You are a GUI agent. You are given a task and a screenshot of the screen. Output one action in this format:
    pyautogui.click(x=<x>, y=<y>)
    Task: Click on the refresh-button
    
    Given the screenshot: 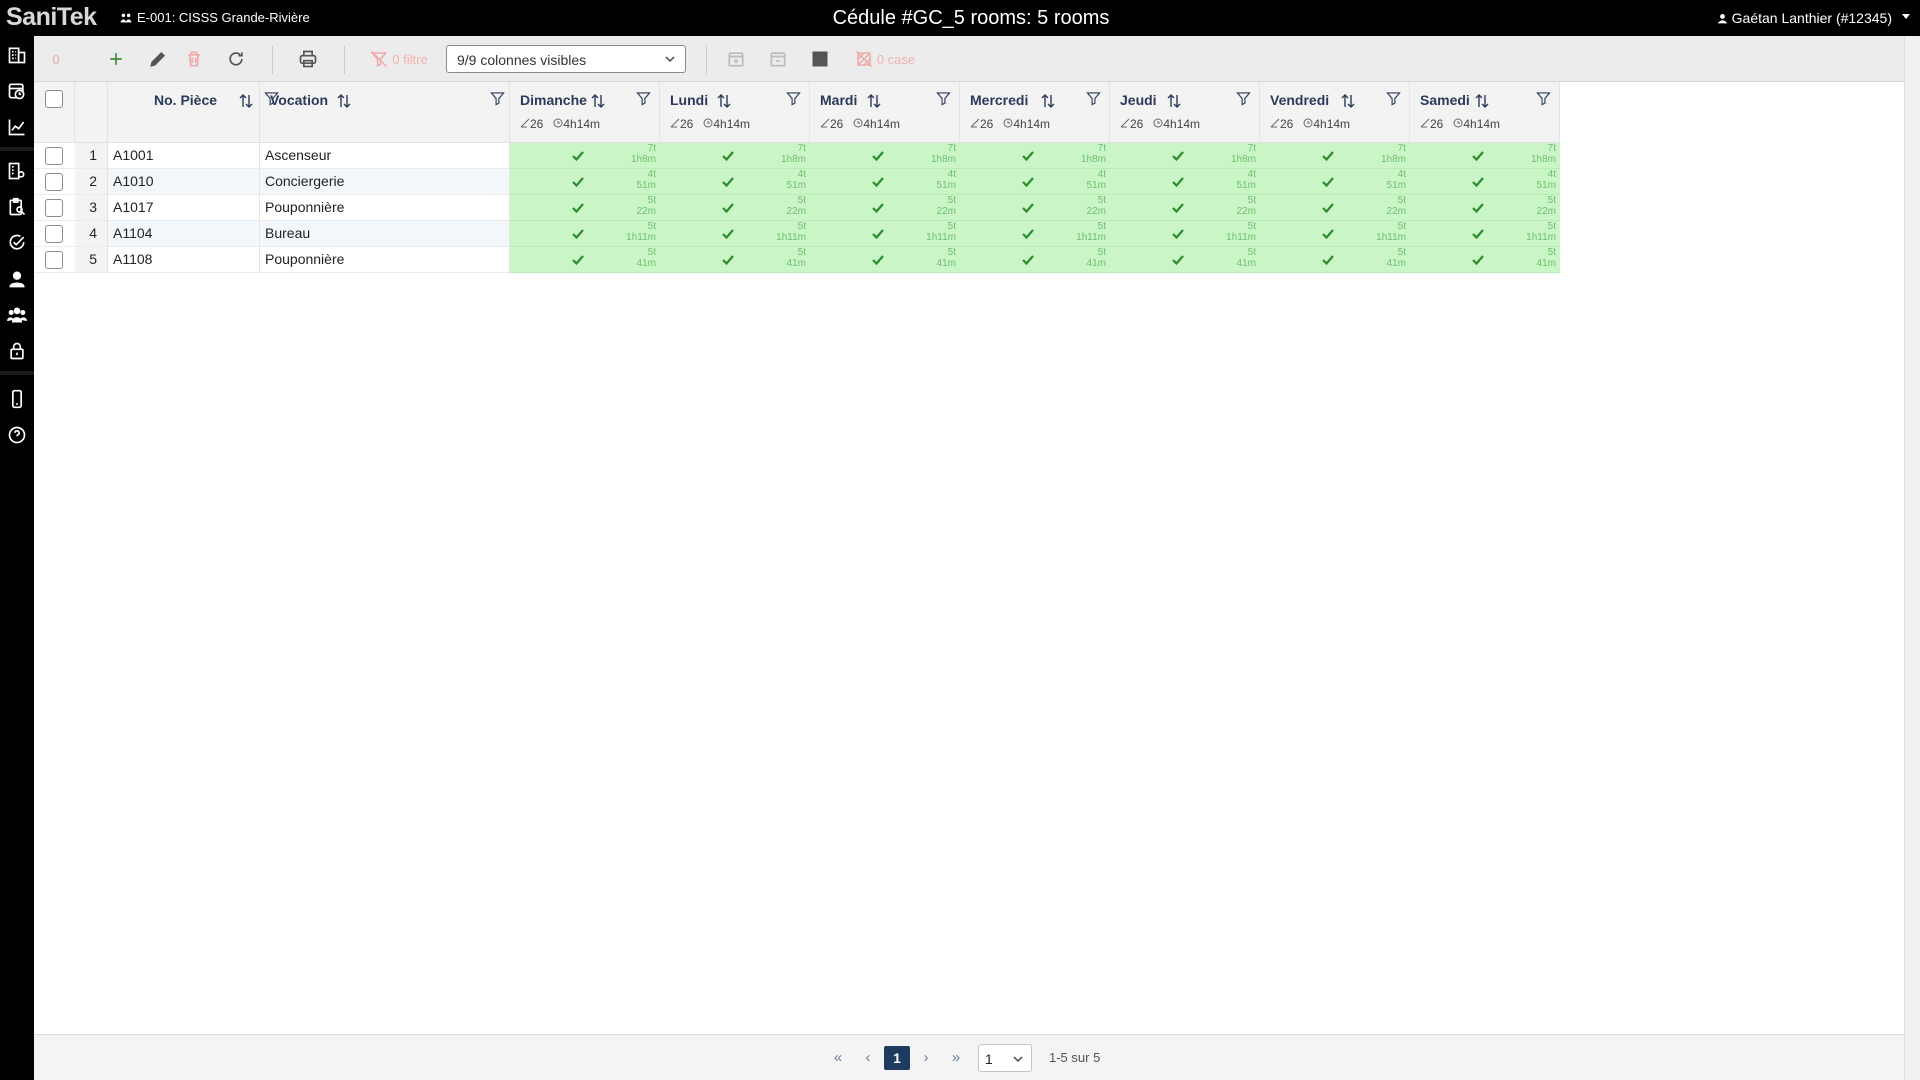 What is the action you would take?
    pyautogui.click(x=236, y=59)
    